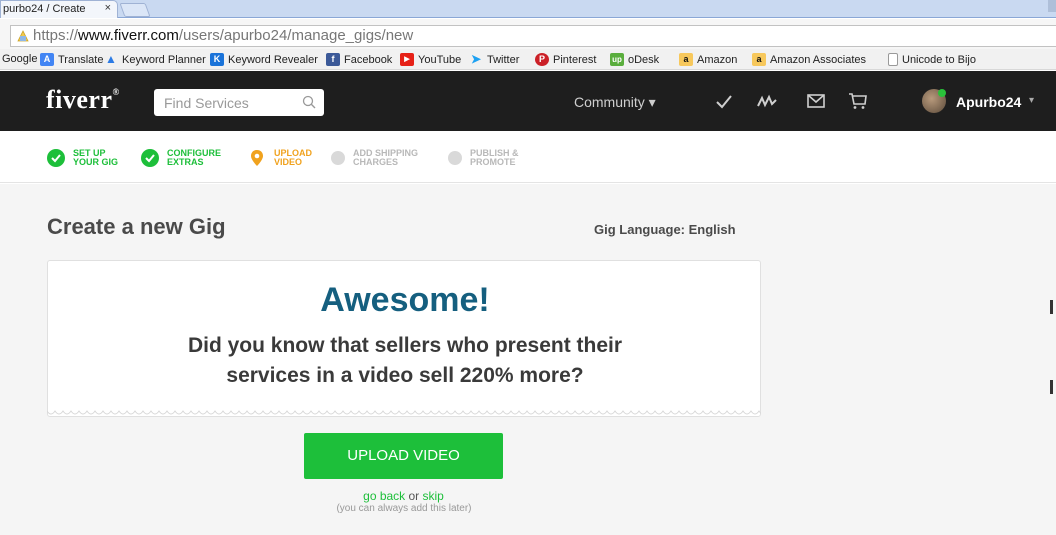  What do you see at coordinates (615, 102) in the screenshot?
I see `community-menu: Community ▾` at bounding box center [615, 102].